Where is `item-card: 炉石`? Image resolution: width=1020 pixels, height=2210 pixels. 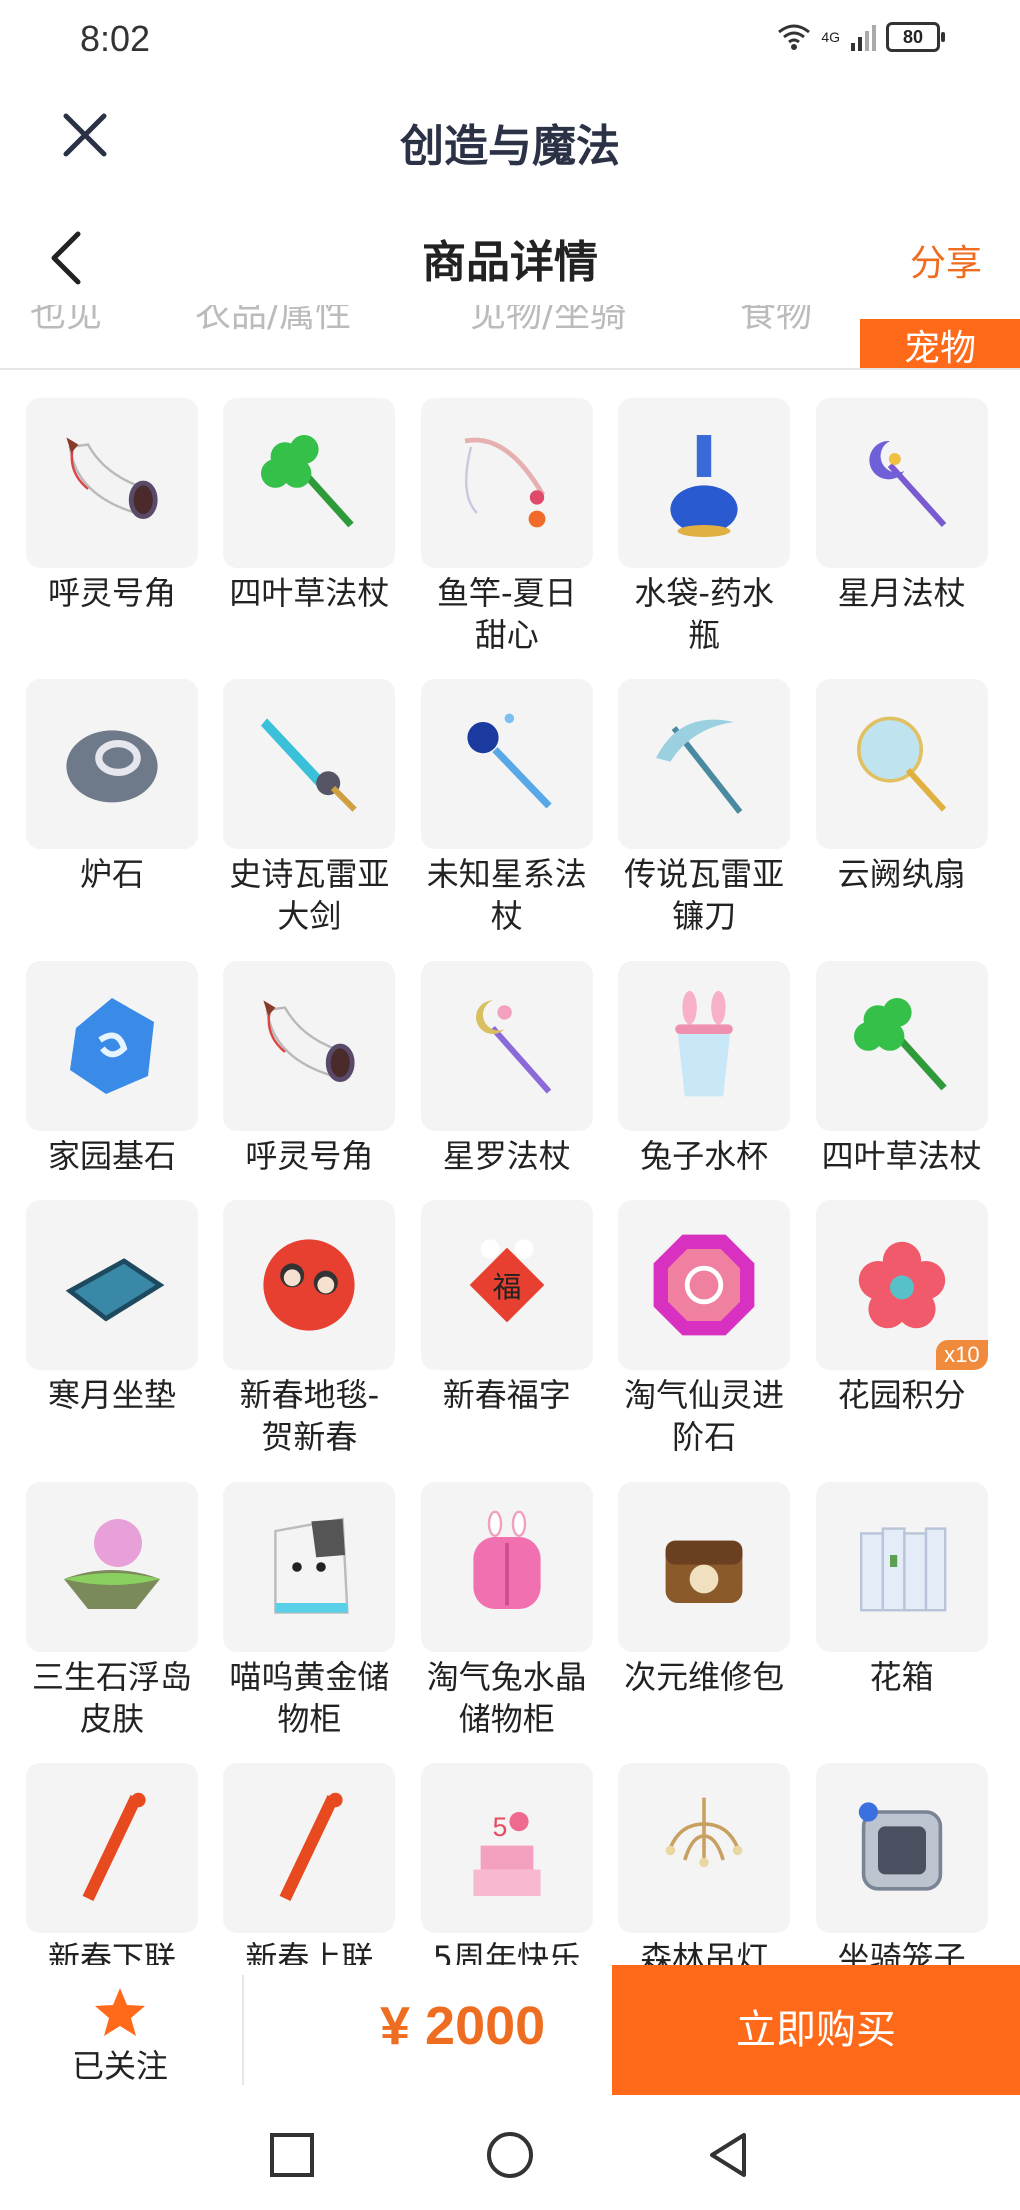
item-card: 炉石 is located at coordinates (112, 787).